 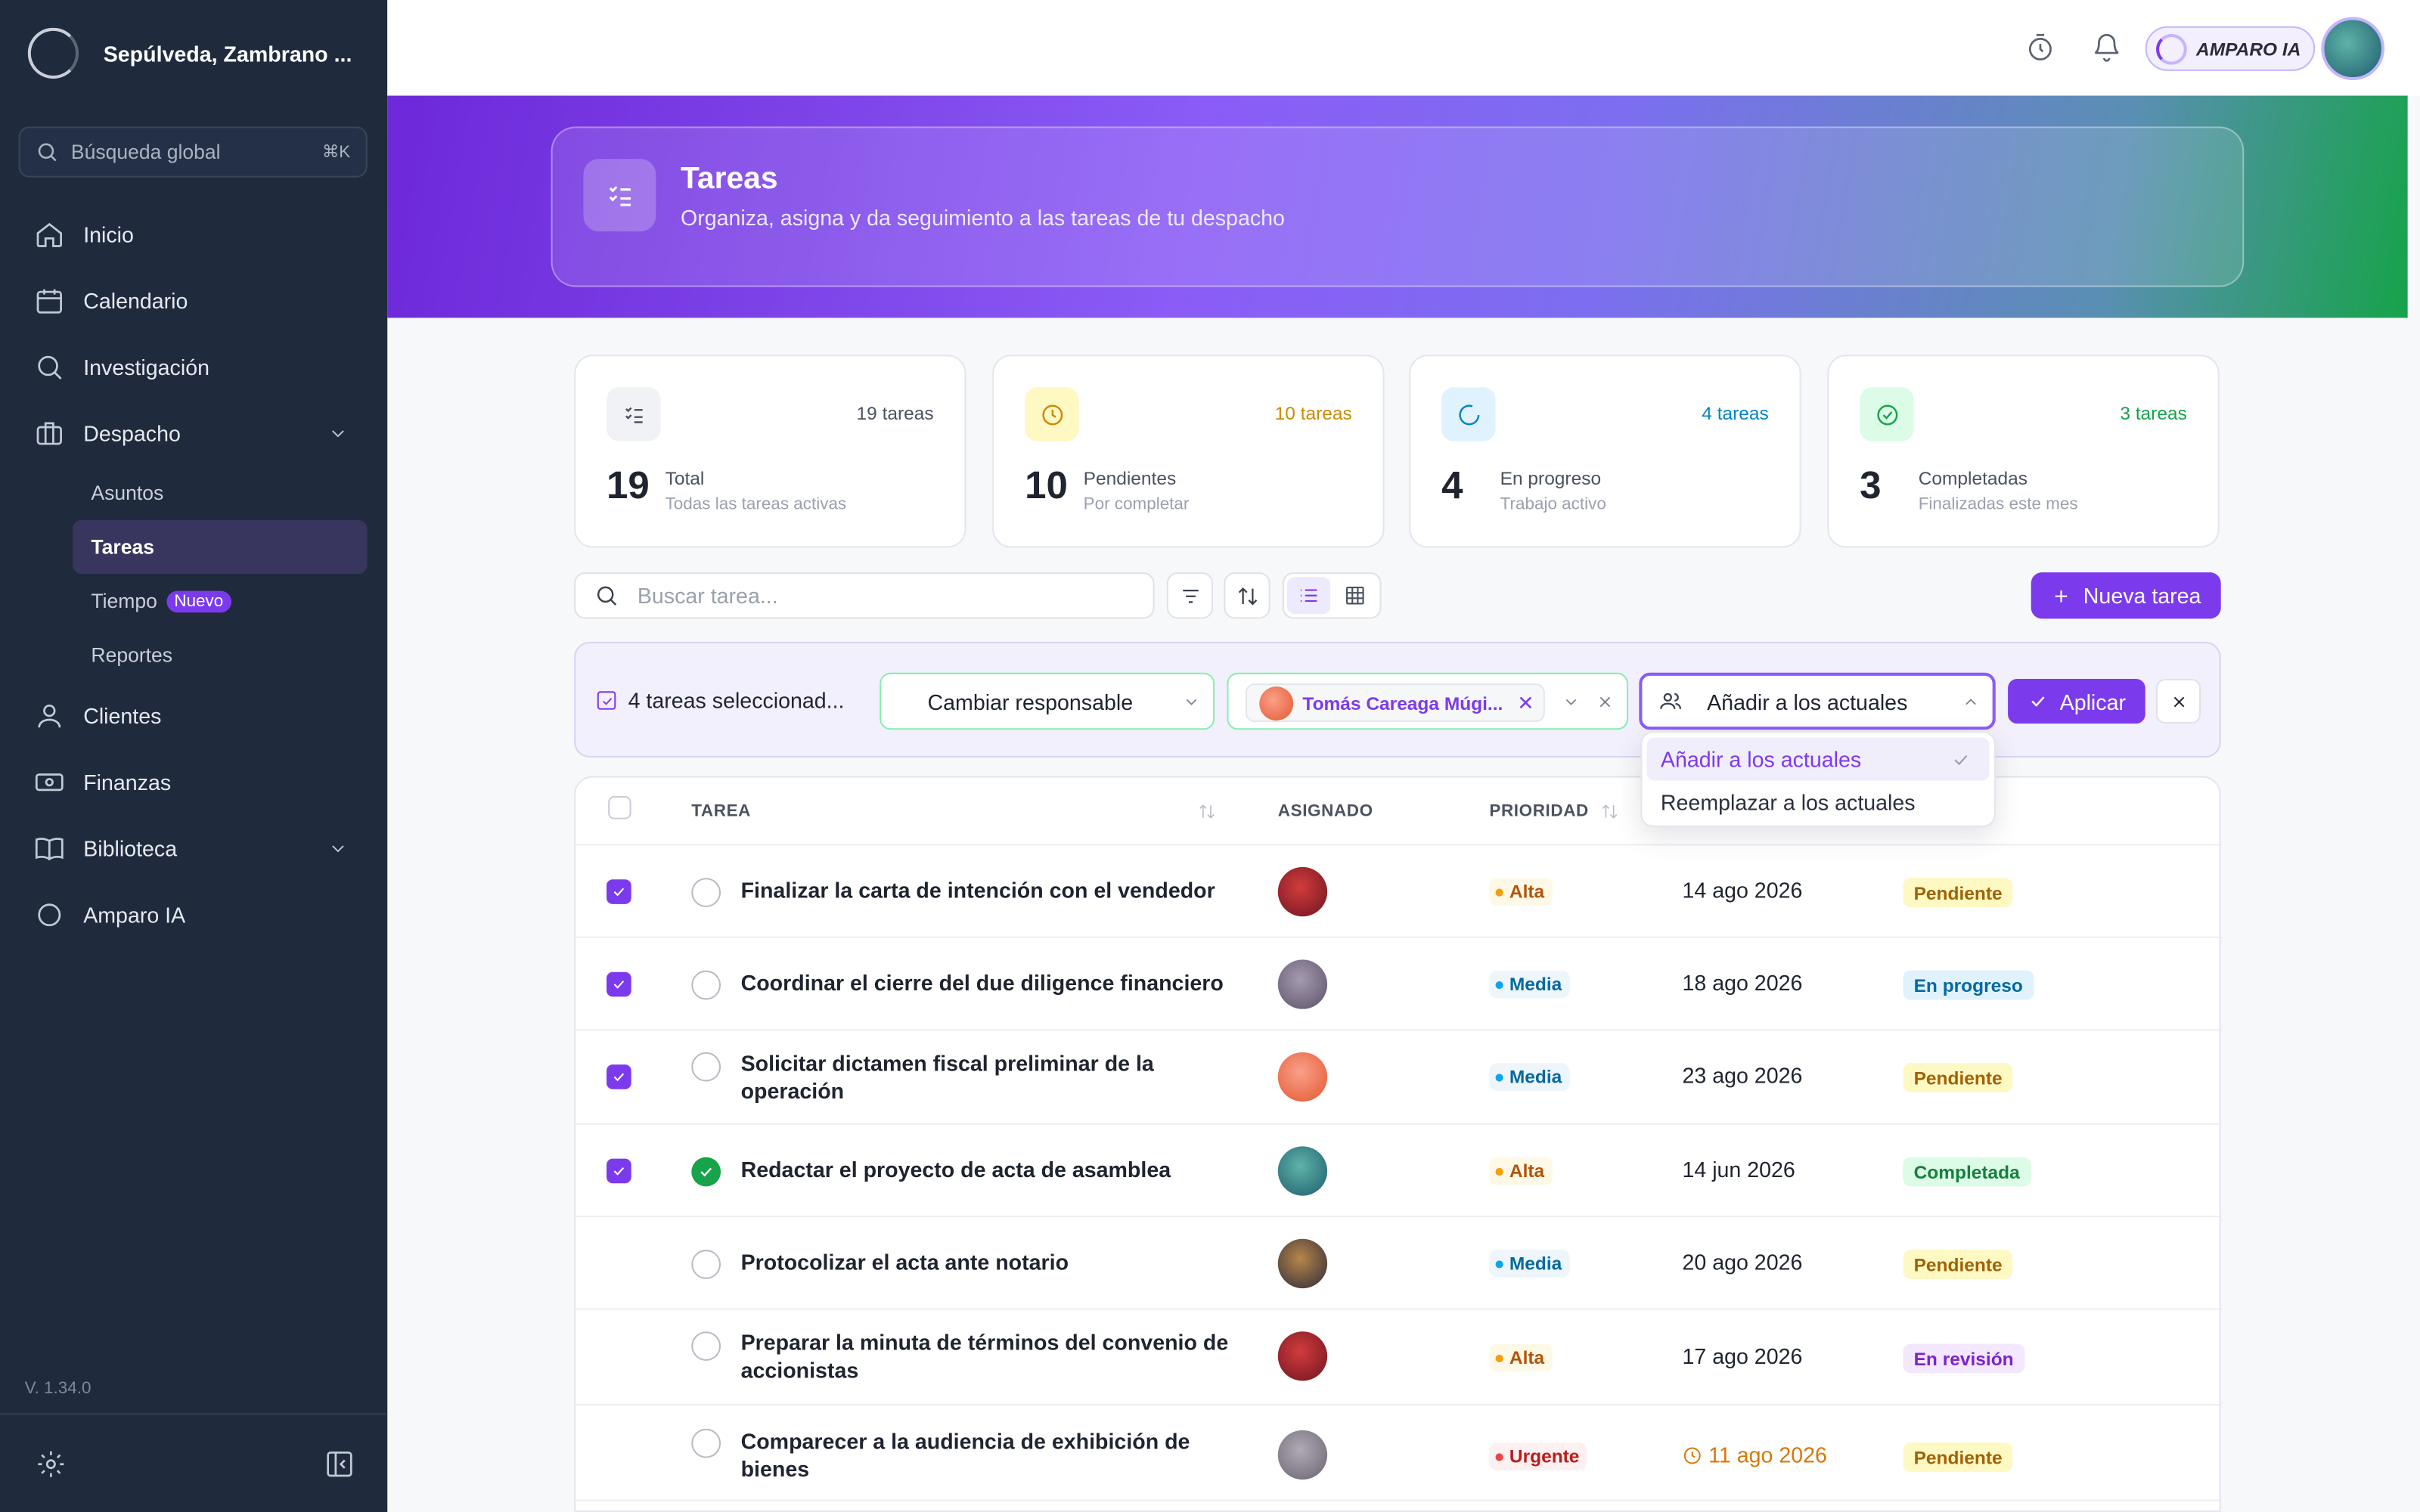 I want to click on sidebar-item-inicio: Inicio, so click(x=192, y=233).